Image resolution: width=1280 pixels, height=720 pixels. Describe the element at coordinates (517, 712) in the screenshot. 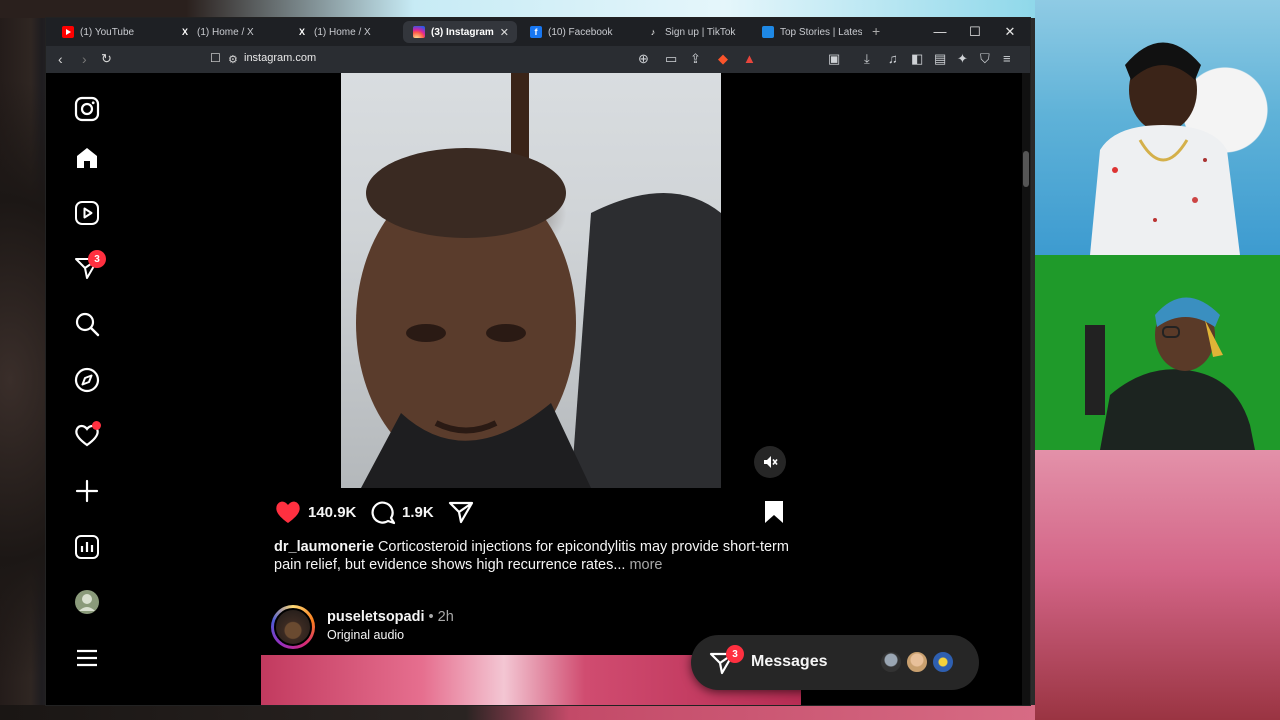

I see `stream-background-bottom` at that location.